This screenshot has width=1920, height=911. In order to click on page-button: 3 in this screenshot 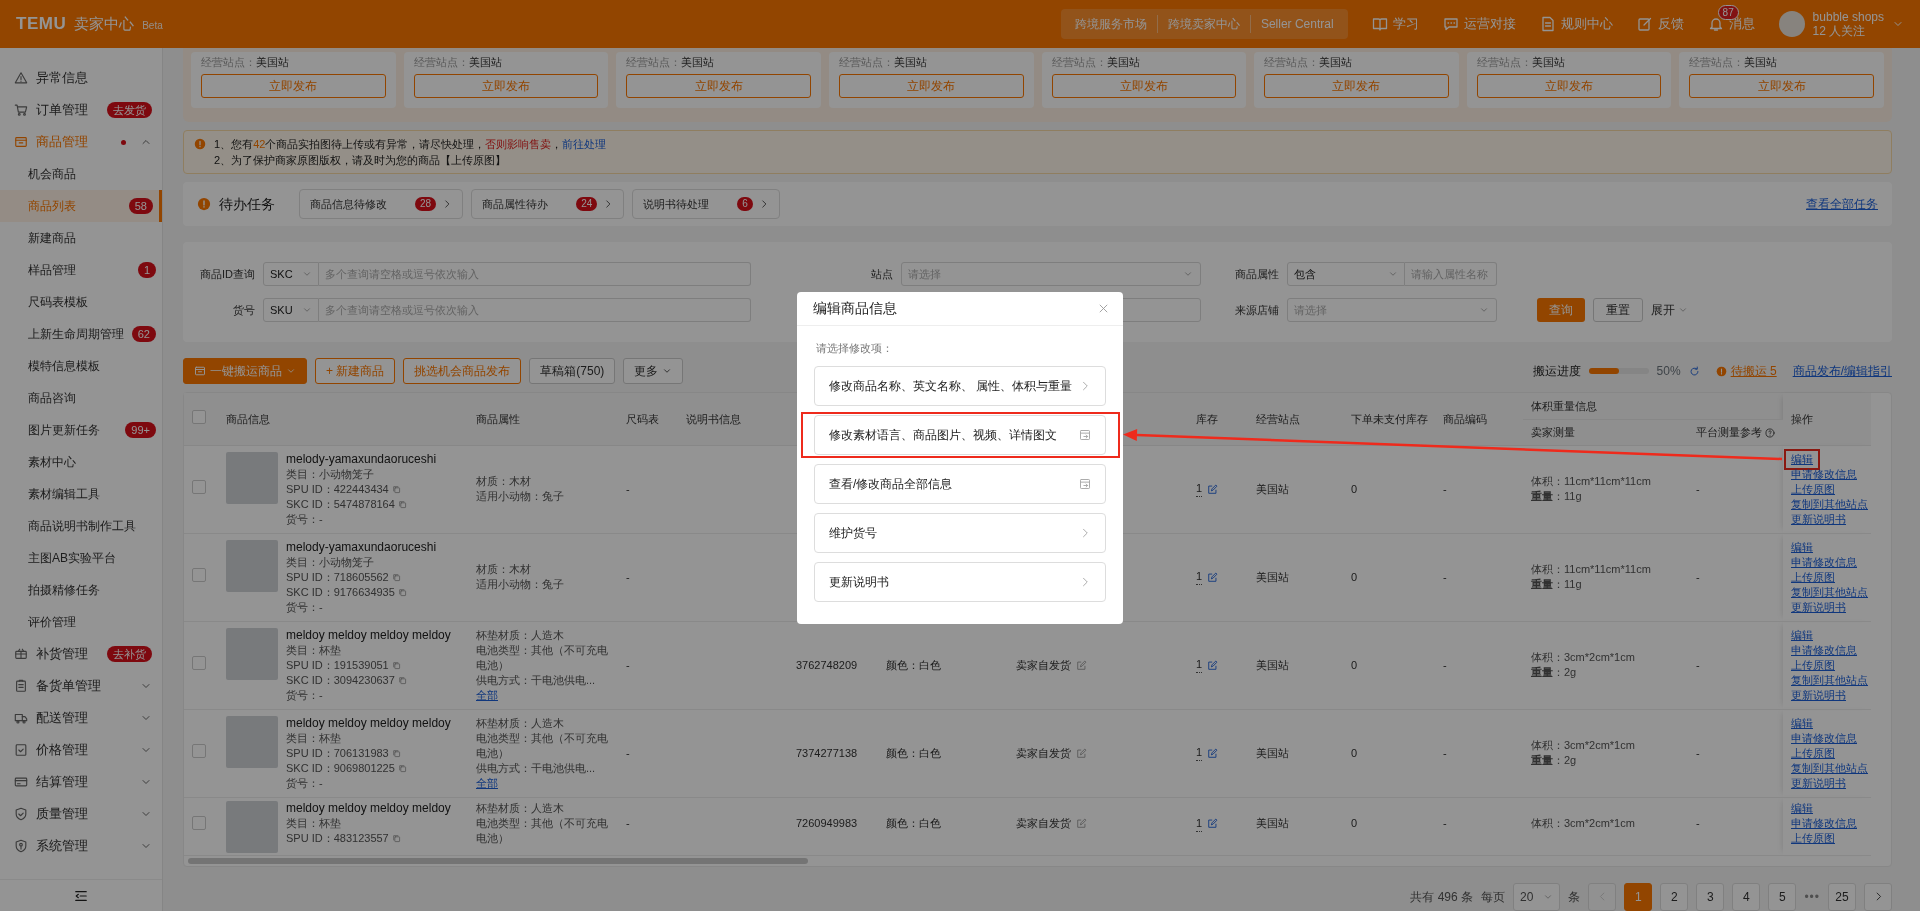, I will do `click(1710, 896)`.